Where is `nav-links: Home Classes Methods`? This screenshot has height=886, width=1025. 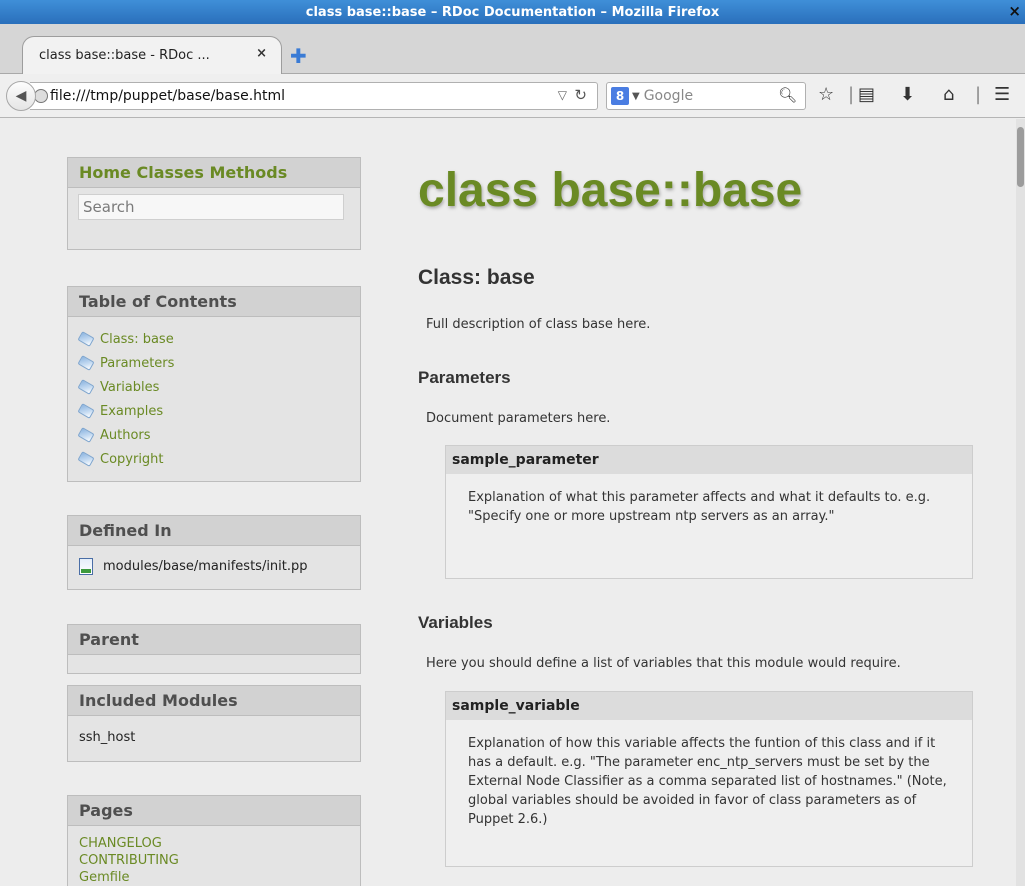 nav-links: Home Classes Methods is located at coordinates (214, 173).